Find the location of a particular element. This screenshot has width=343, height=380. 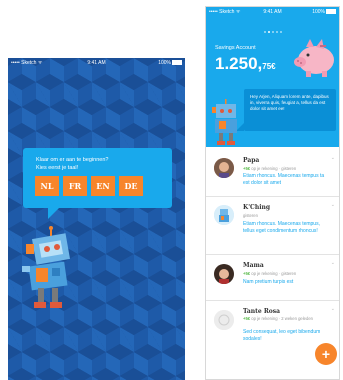

prompt-line-2: Kies eerst je taal! is located at coordinates (57, 168).